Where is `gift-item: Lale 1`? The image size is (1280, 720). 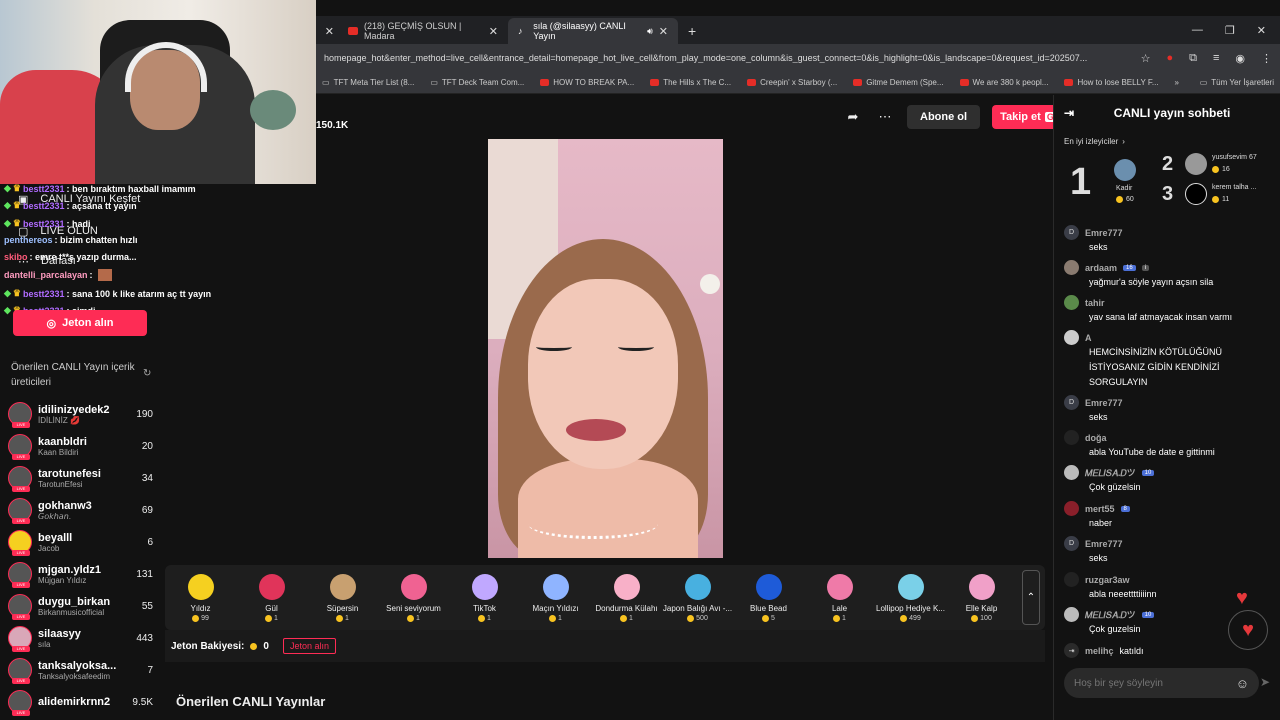 gift-item: Lale 1 is located at coordinates (839, 597).